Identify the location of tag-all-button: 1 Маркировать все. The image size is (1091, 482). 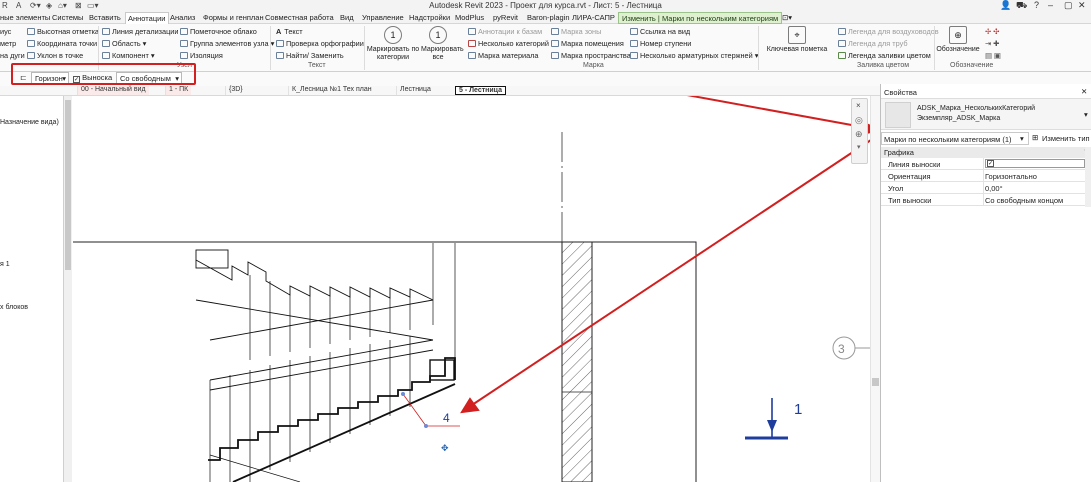
(442, 44).